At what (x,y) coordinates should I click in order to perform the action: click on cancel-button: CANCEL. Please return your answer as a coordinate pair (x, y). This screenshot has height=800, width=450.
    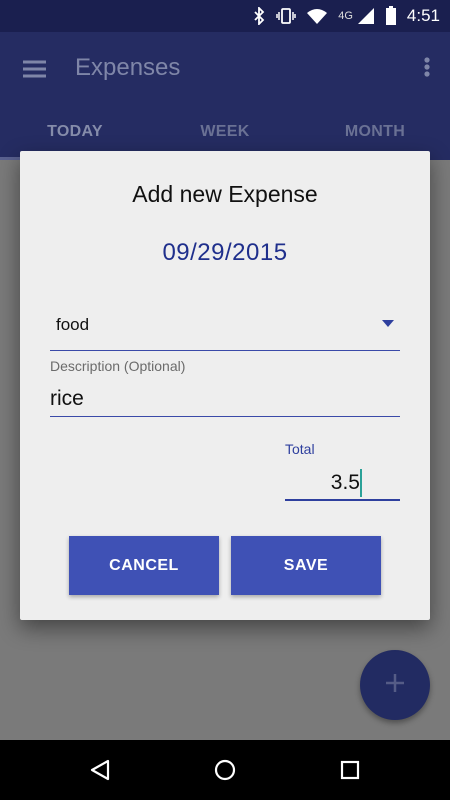
    Looking at the image, I should click on (144, 565).